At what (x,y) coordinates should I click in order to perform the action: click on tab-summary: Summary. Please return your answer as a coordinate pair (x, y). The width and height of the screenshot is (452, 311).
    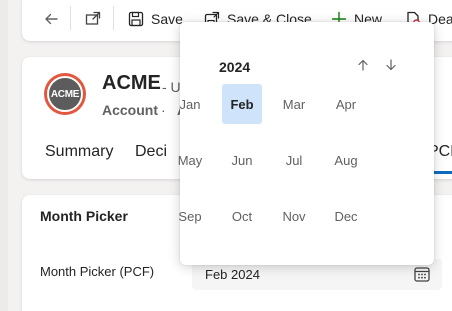
    Looking at the image, I should click on (79, 152).